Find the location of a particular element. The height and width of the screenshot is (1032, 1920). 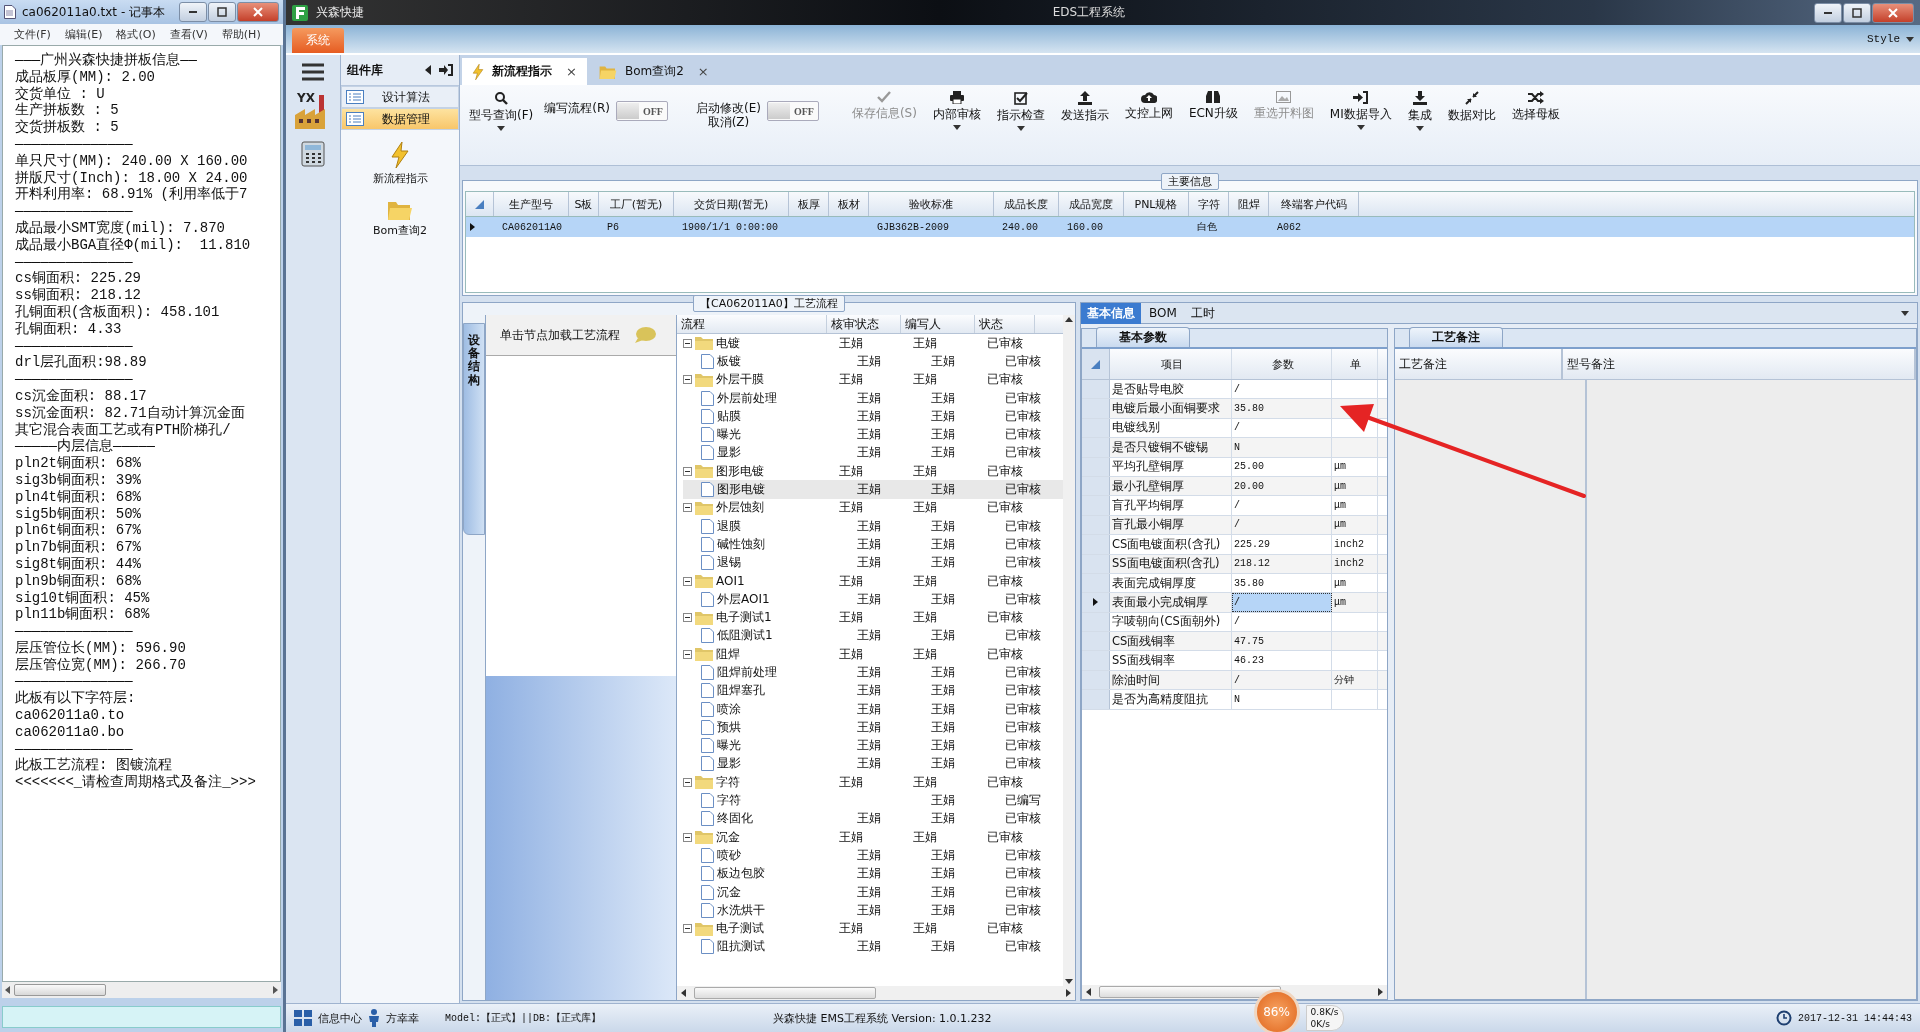

column-header: 阻焊 is located at coordinates (1249, 204).